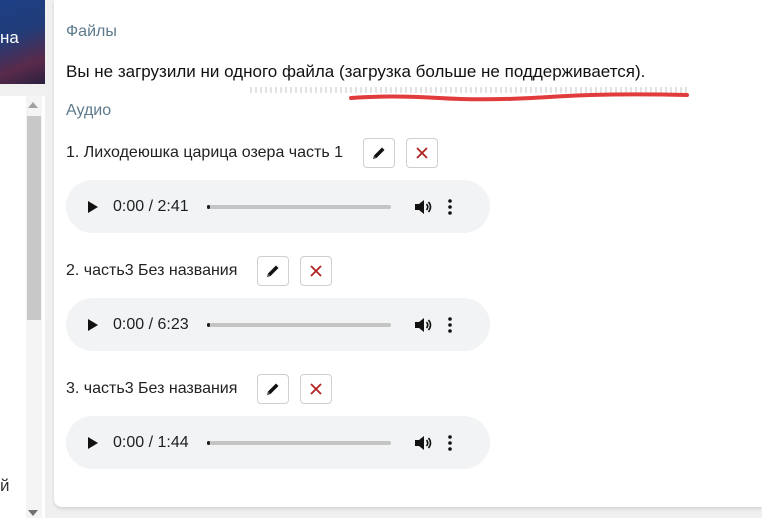 This screenshot has height=518, width=762. Describe the element at coordinates (205, 152) in the screenshot. I see `track-title: 1. Лиходеюшка царица озера часть 1` at that location.